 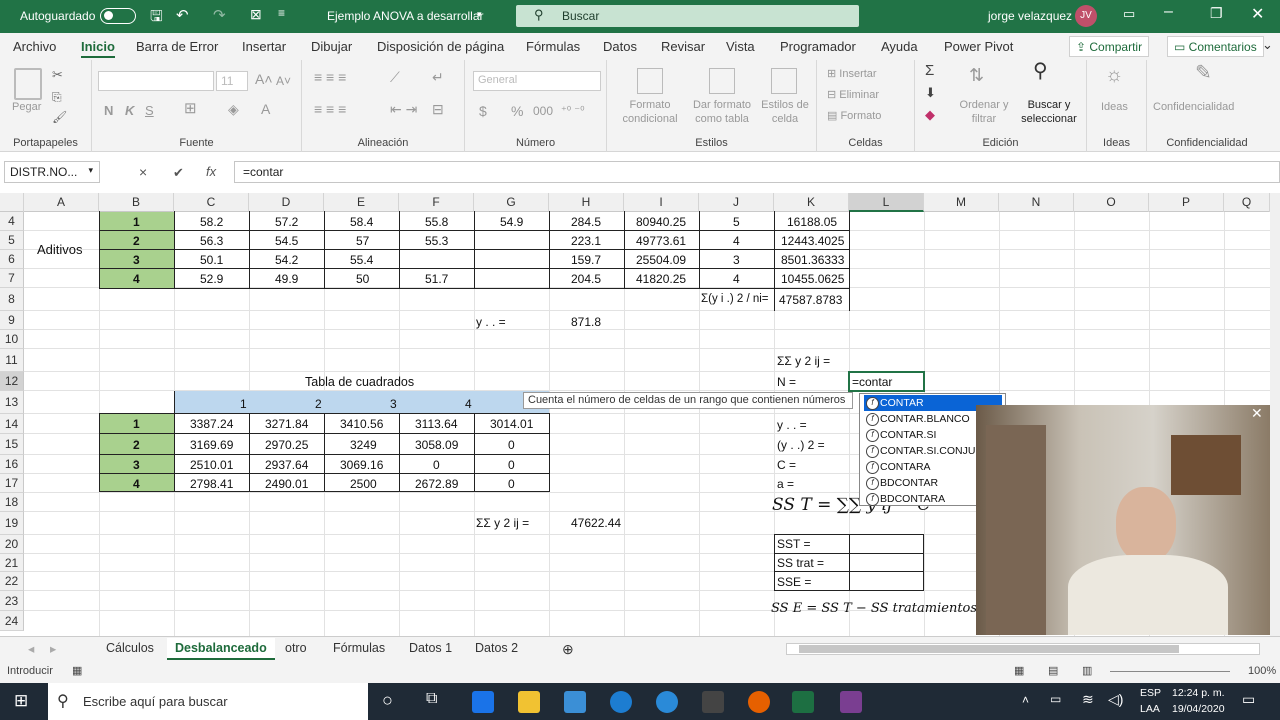 I want to click on sheet-tab: Fórmulas, so click(x=359, y=648).